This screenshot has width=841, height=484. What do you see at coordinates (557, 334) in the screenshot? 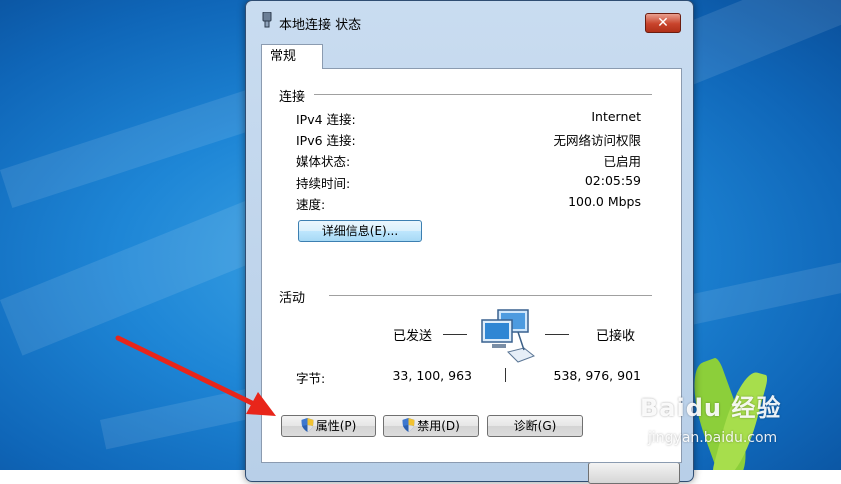
I see `received-dash` at bounding box center [557, 334].